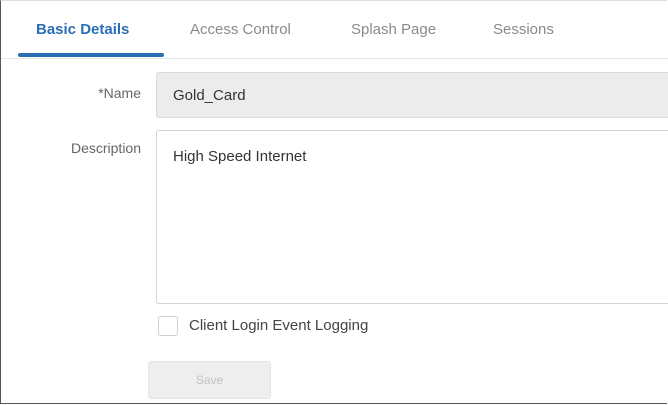 This screenshot has height=405, width=668. What do you see at coordinates (278, 325) in the screenshot?
I see `client-login-logging-label: Client Login Event Logging` at bounding box center [278, 325].